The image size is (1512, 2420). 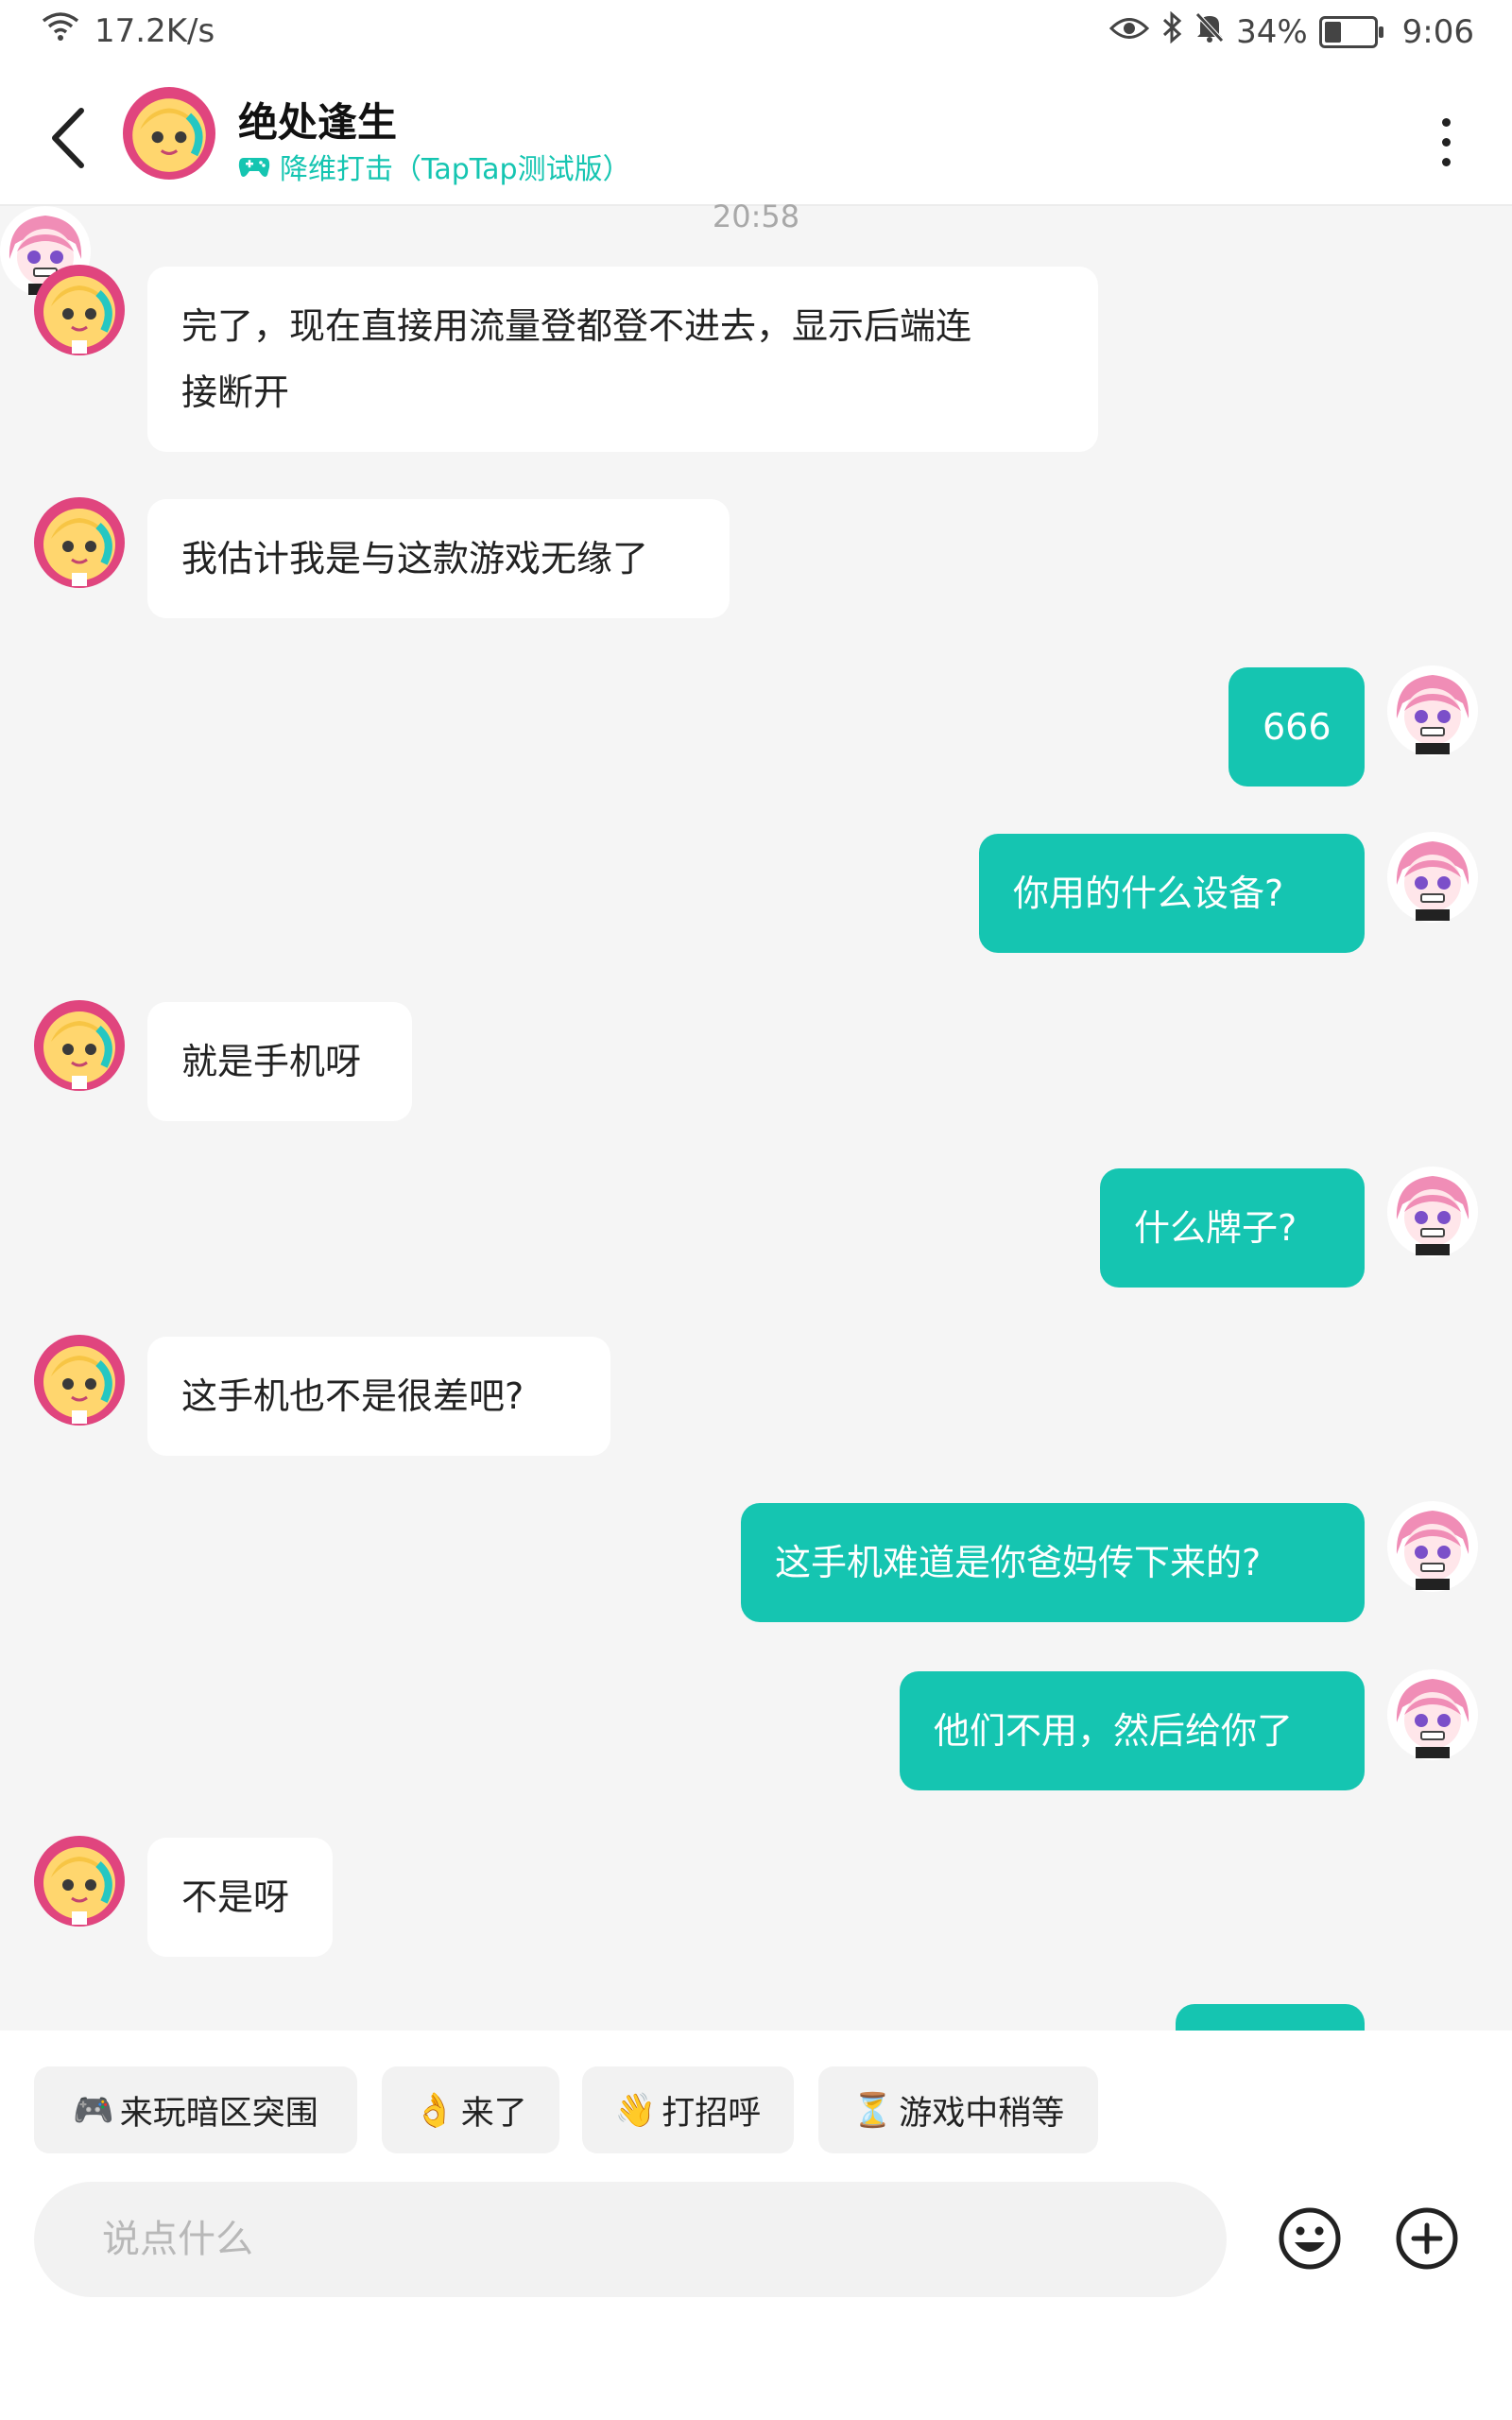 What do you see at coordinates (1148, 893) in the screenshot?
I see `message-text-line: 你用的什么设备?` at bounding box center [1148, 893].